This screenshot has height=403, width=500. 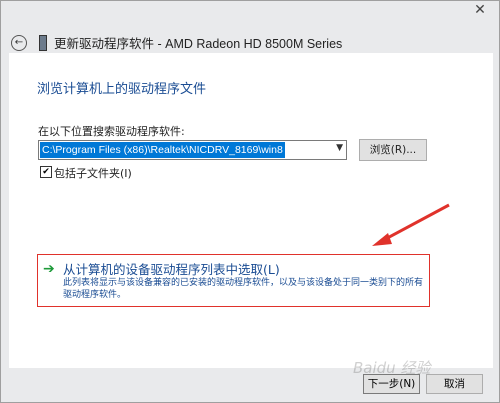 I want to click on annotation-arrow-line, so click(x=414, y=223).